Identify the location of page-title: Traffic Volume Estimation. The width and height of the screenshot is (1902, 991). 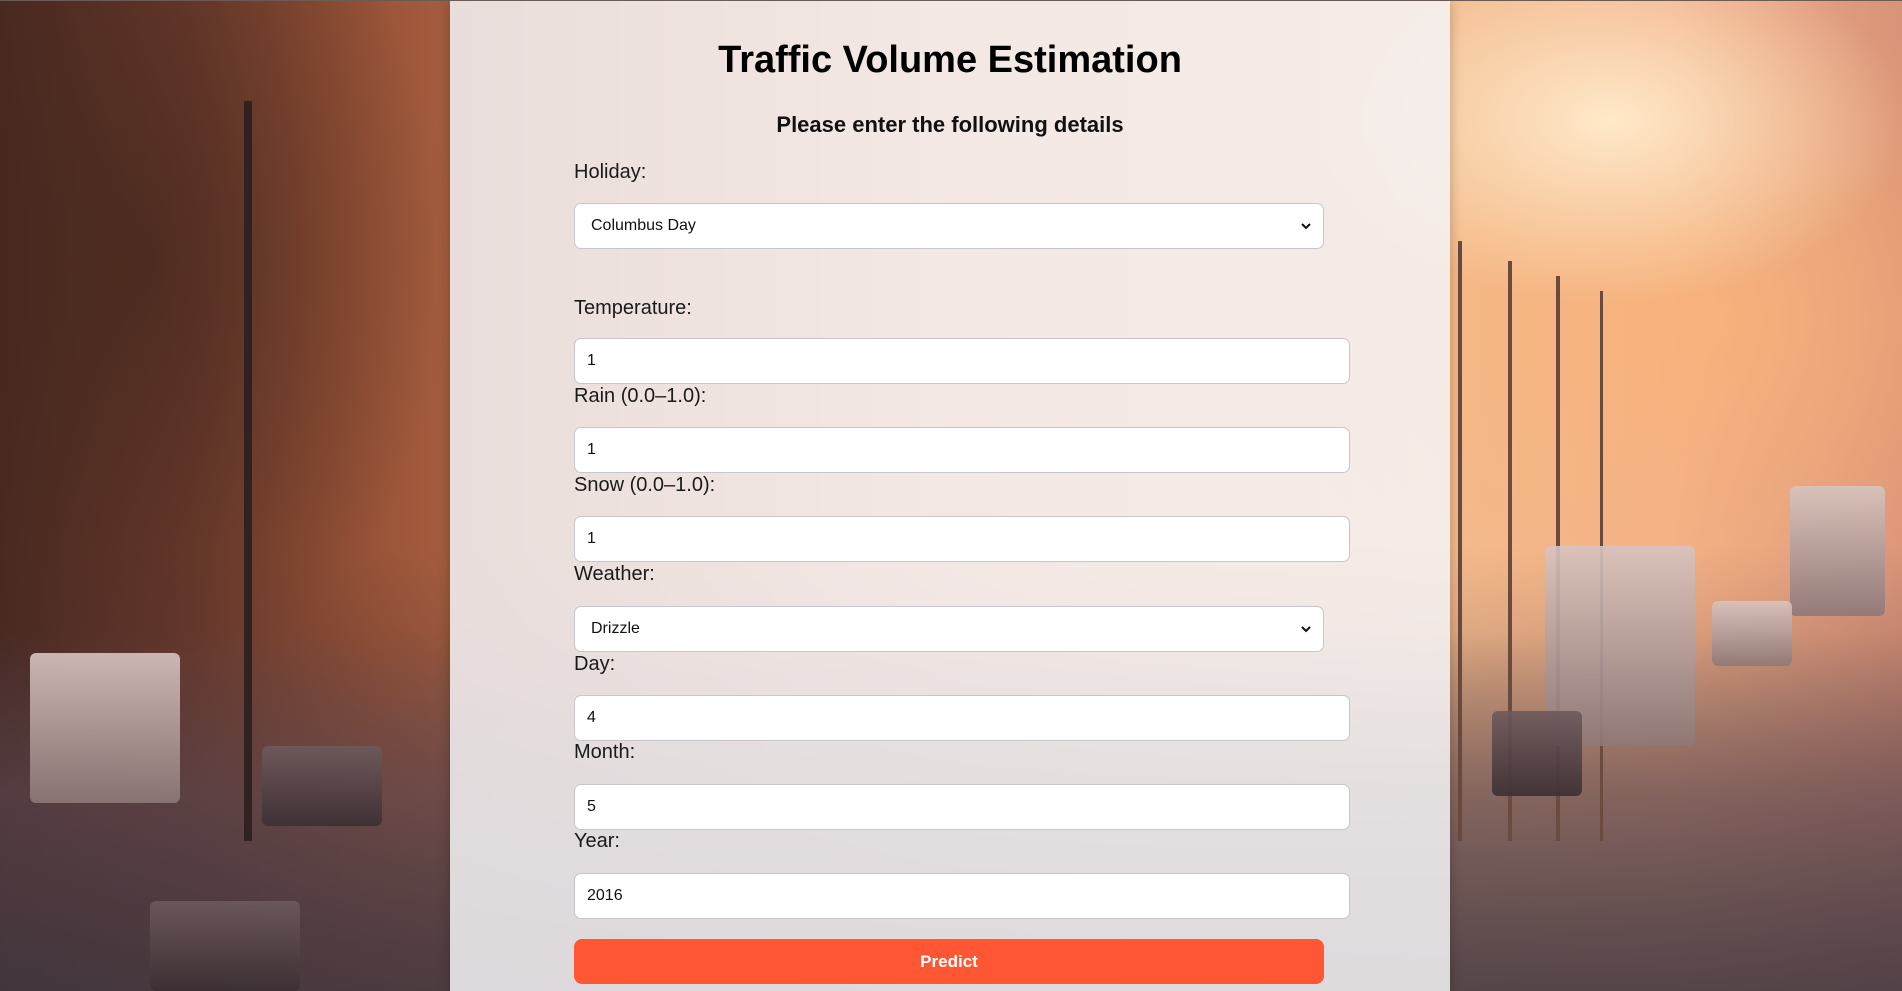
(950, 60).